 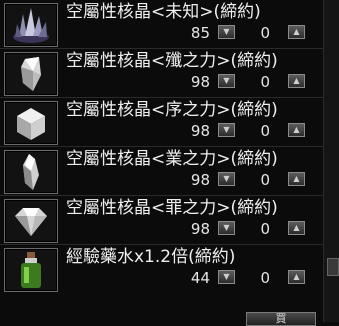 What do you see at coordinates (161, 171) in the screenshot?
I see `list-item: 空屬性核晶<業之力>(締約) 98 ▼ 0 ▲` at bounding box center [161, 171].